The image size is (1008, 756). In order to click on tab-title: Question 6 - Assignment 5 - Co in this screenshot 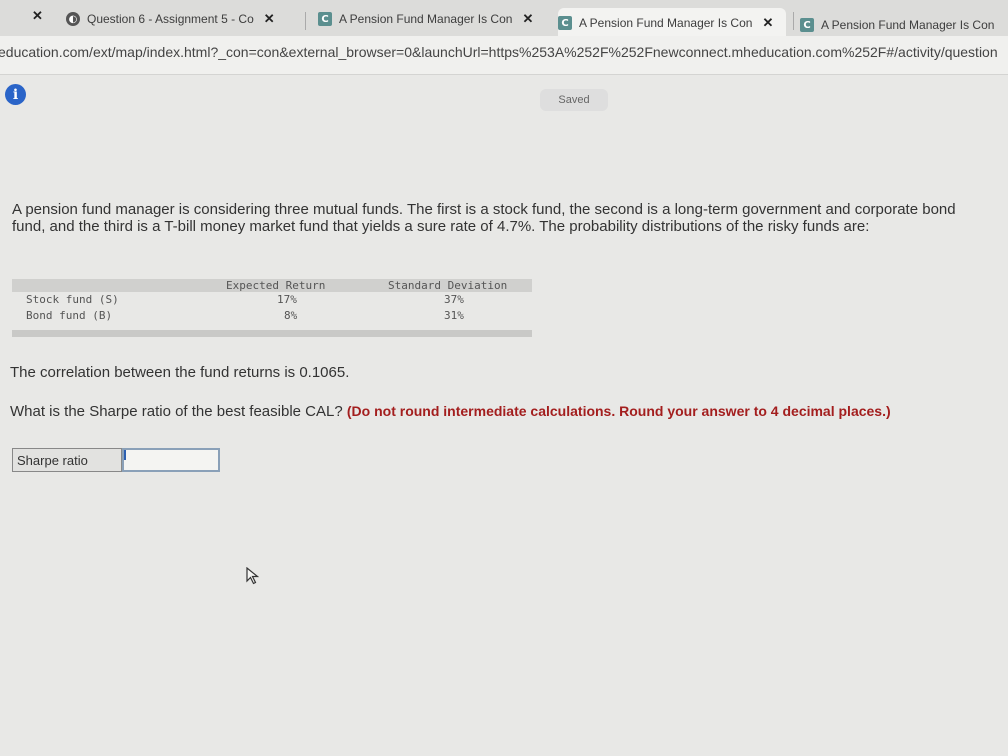, I will do `click(170, 19)`.